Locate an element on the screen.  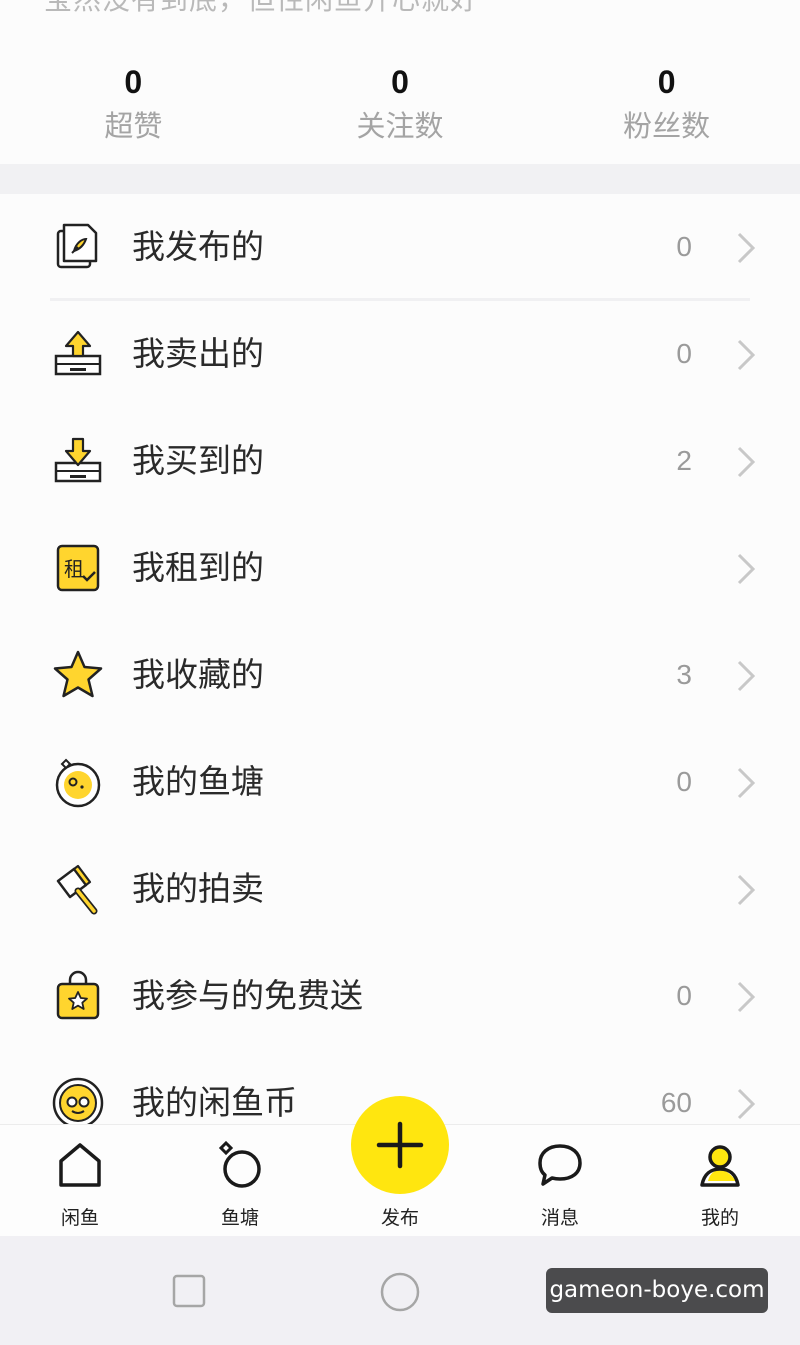
stat-following: 0 关注数 is located at coordinates (400, 112).